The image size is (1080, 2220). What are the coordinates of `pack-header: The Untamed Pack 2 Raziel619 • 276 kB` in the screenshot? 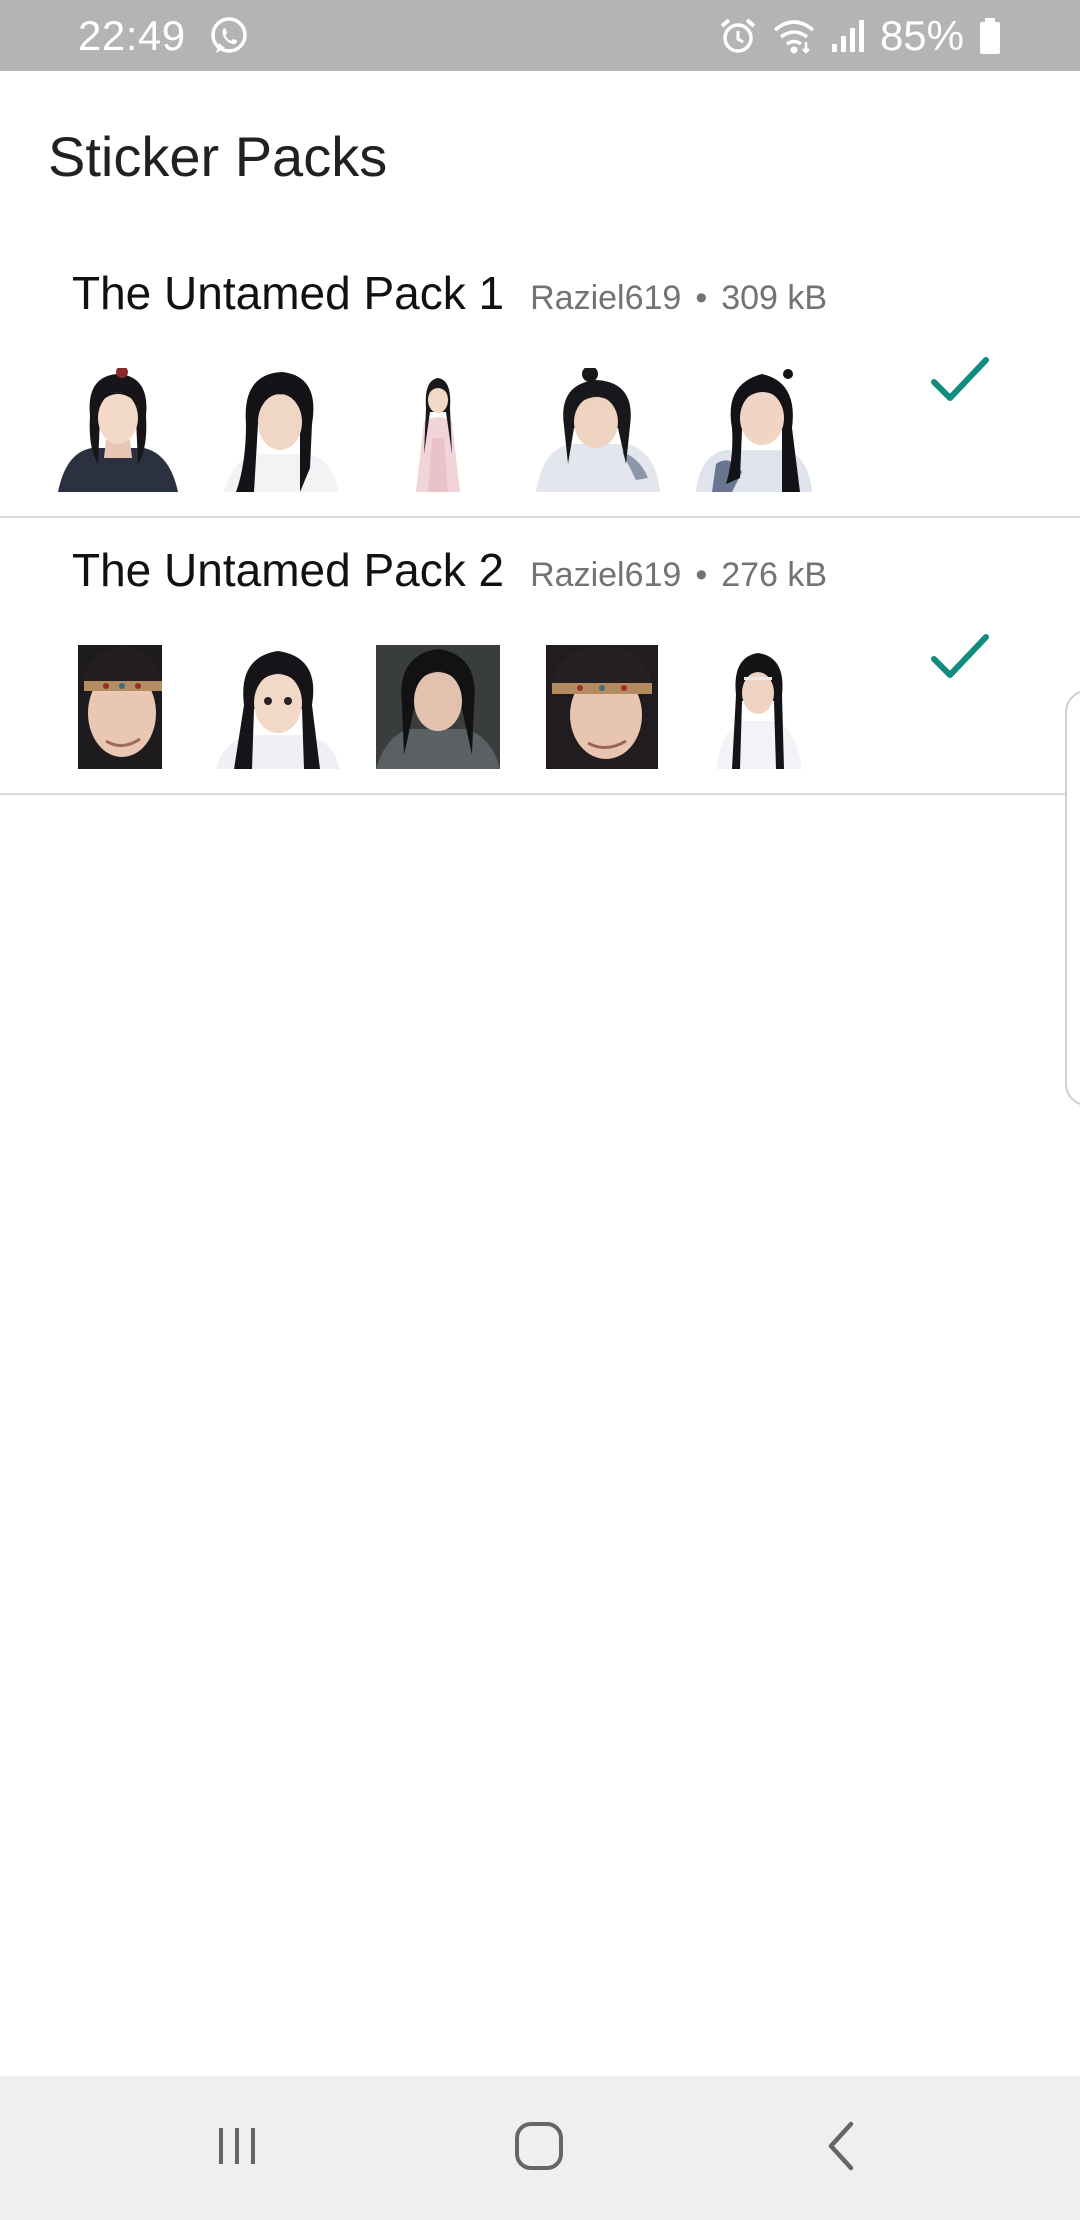 It's located at (449, 570).